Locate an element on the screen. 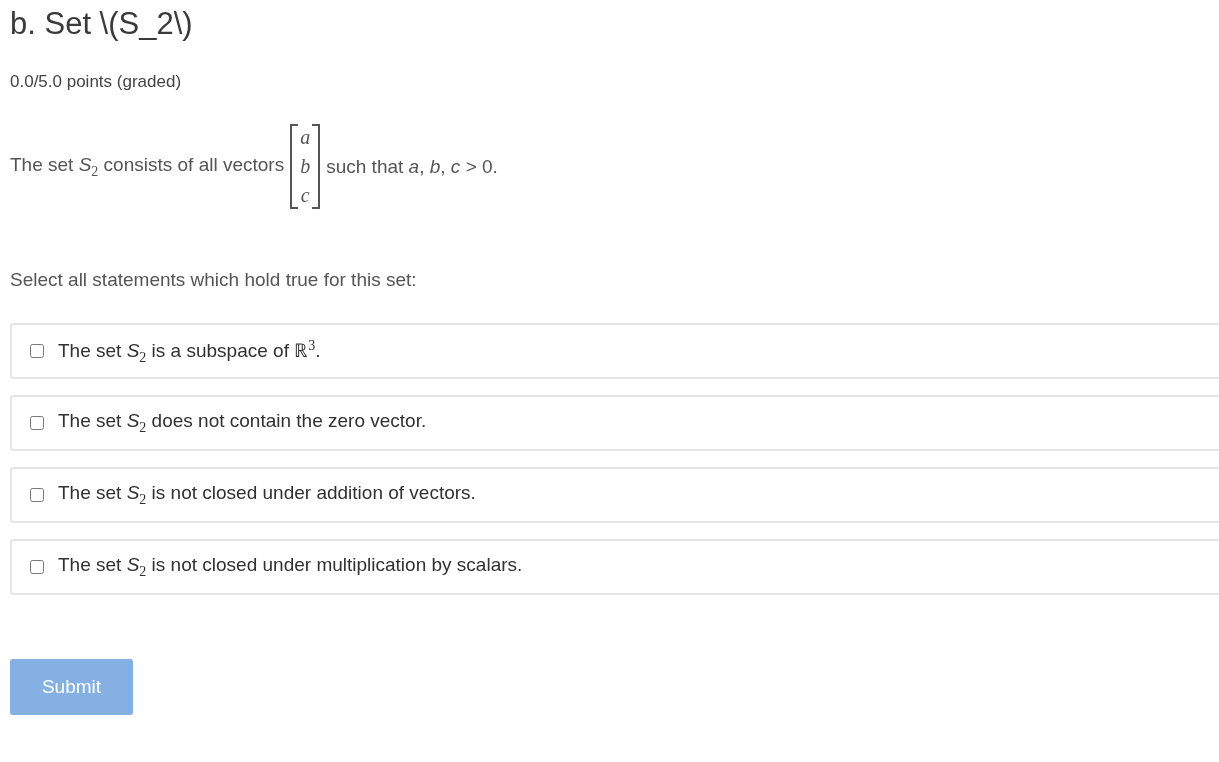 The image size is (1219, 762). instruction-text: Select all statements which hold true for this set: is located at coordinates (214, 280).